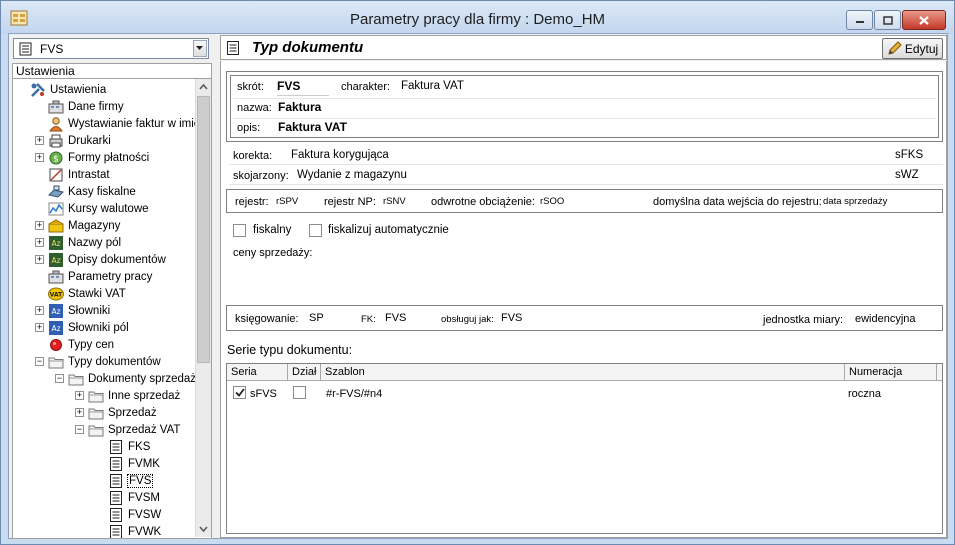  What do you see at coordinates (98, 361) in the screenshot?
I see `tree-item: − Typy dokumentów` at bounding box center [98, 361].